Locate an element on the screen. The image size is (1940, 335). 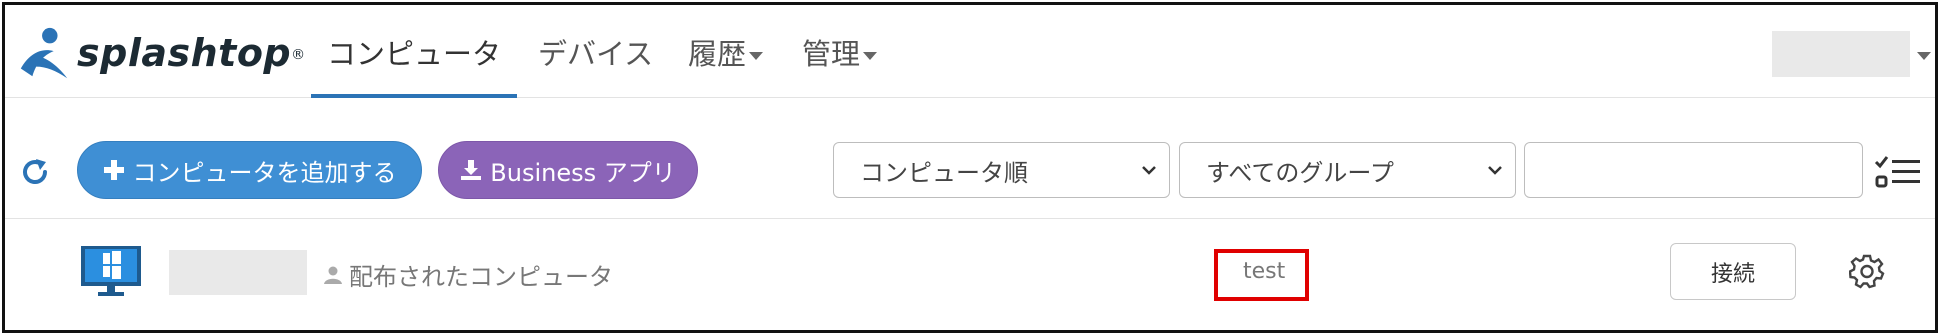
business-app-button: Business アプリ is located at coordinates (568, 170).